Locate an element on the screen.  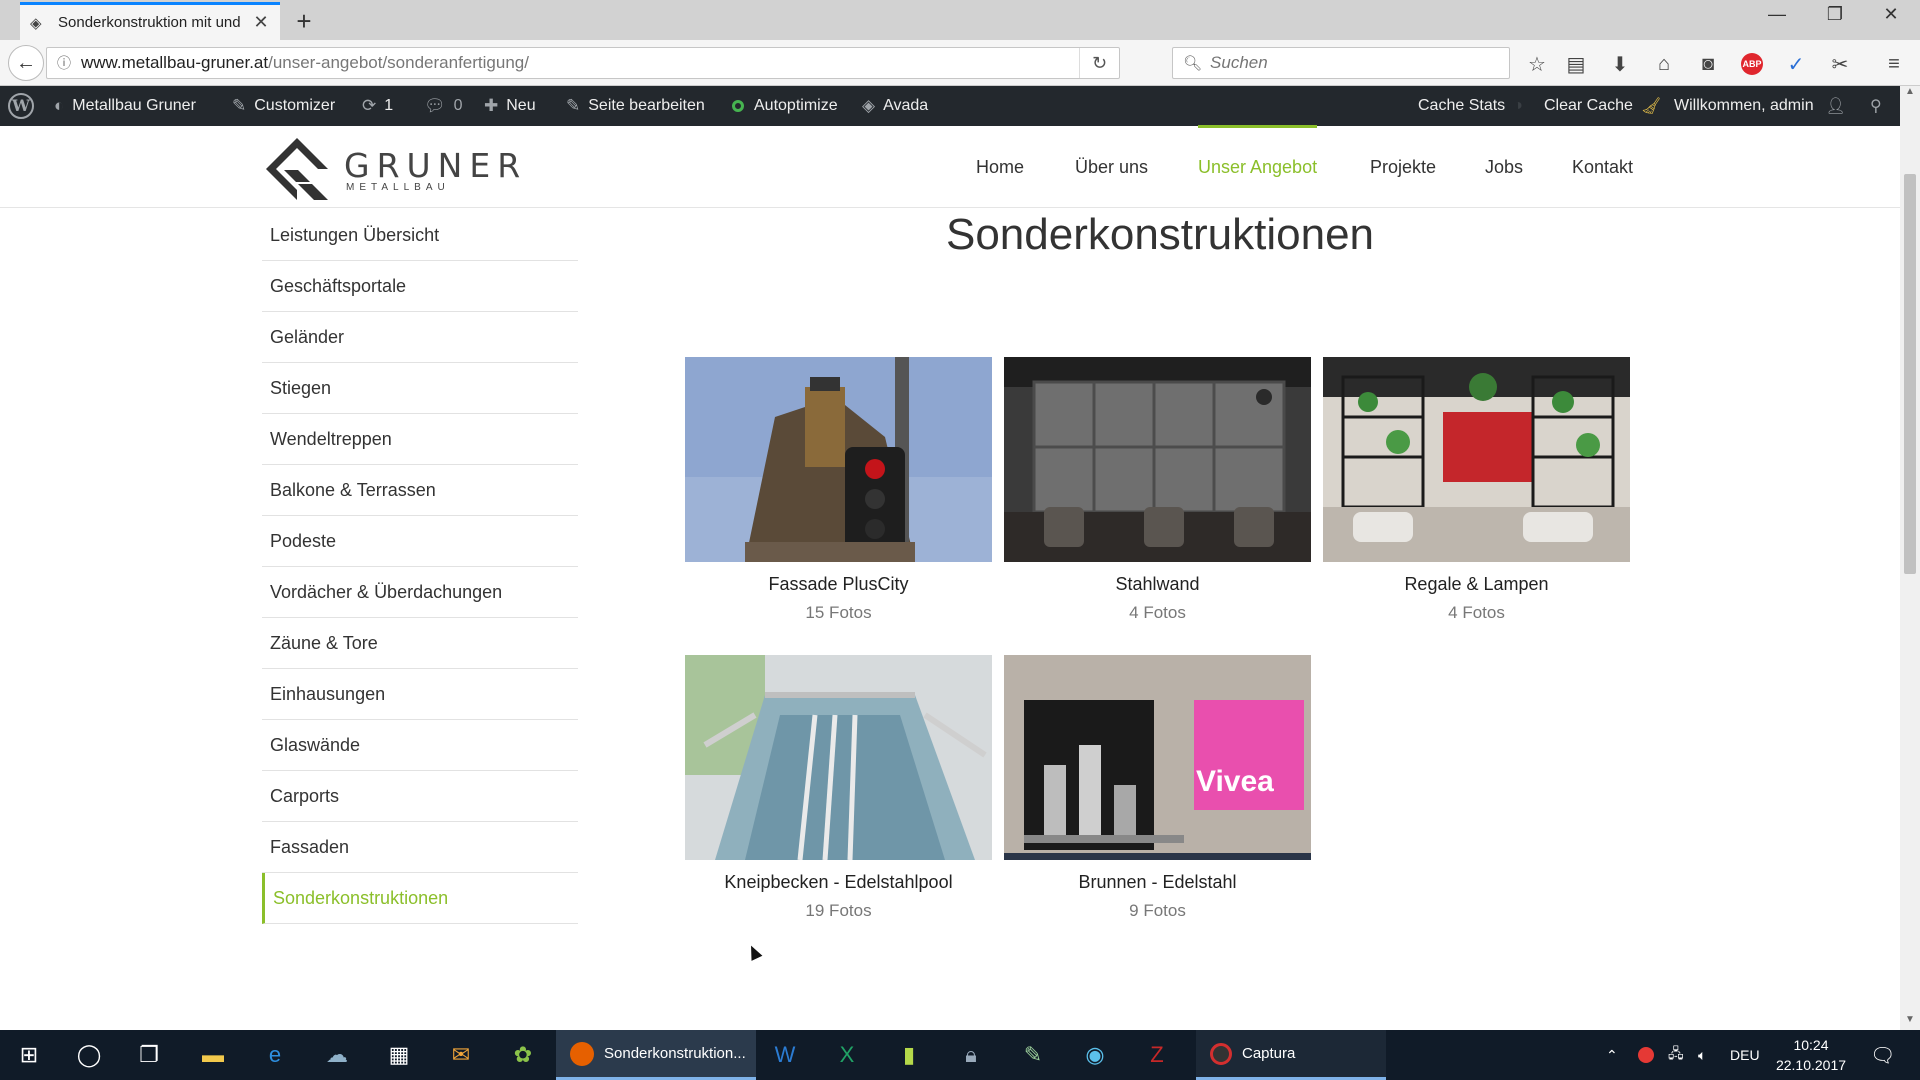
edge-browser-icon: e is located at coordinates (275, 1055).